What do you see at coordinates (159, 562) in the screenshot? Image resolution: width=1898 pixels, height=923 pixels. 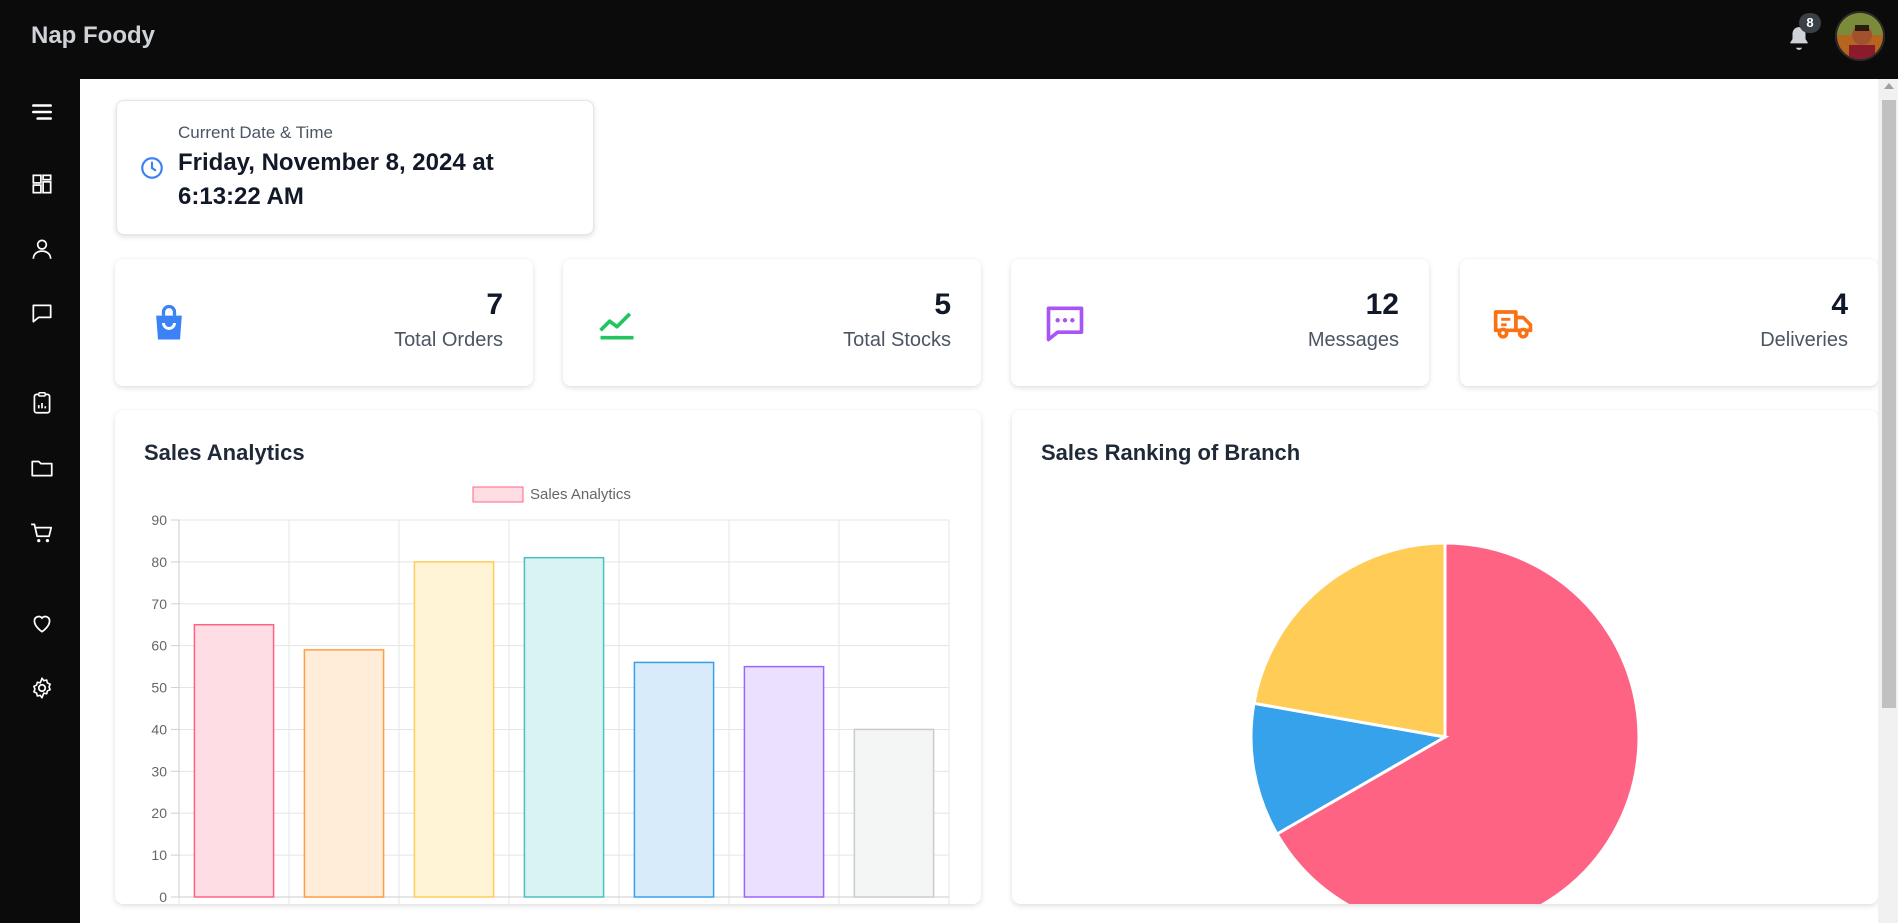 I see `y-tick-label: 80` at bounding box center [159, 562].